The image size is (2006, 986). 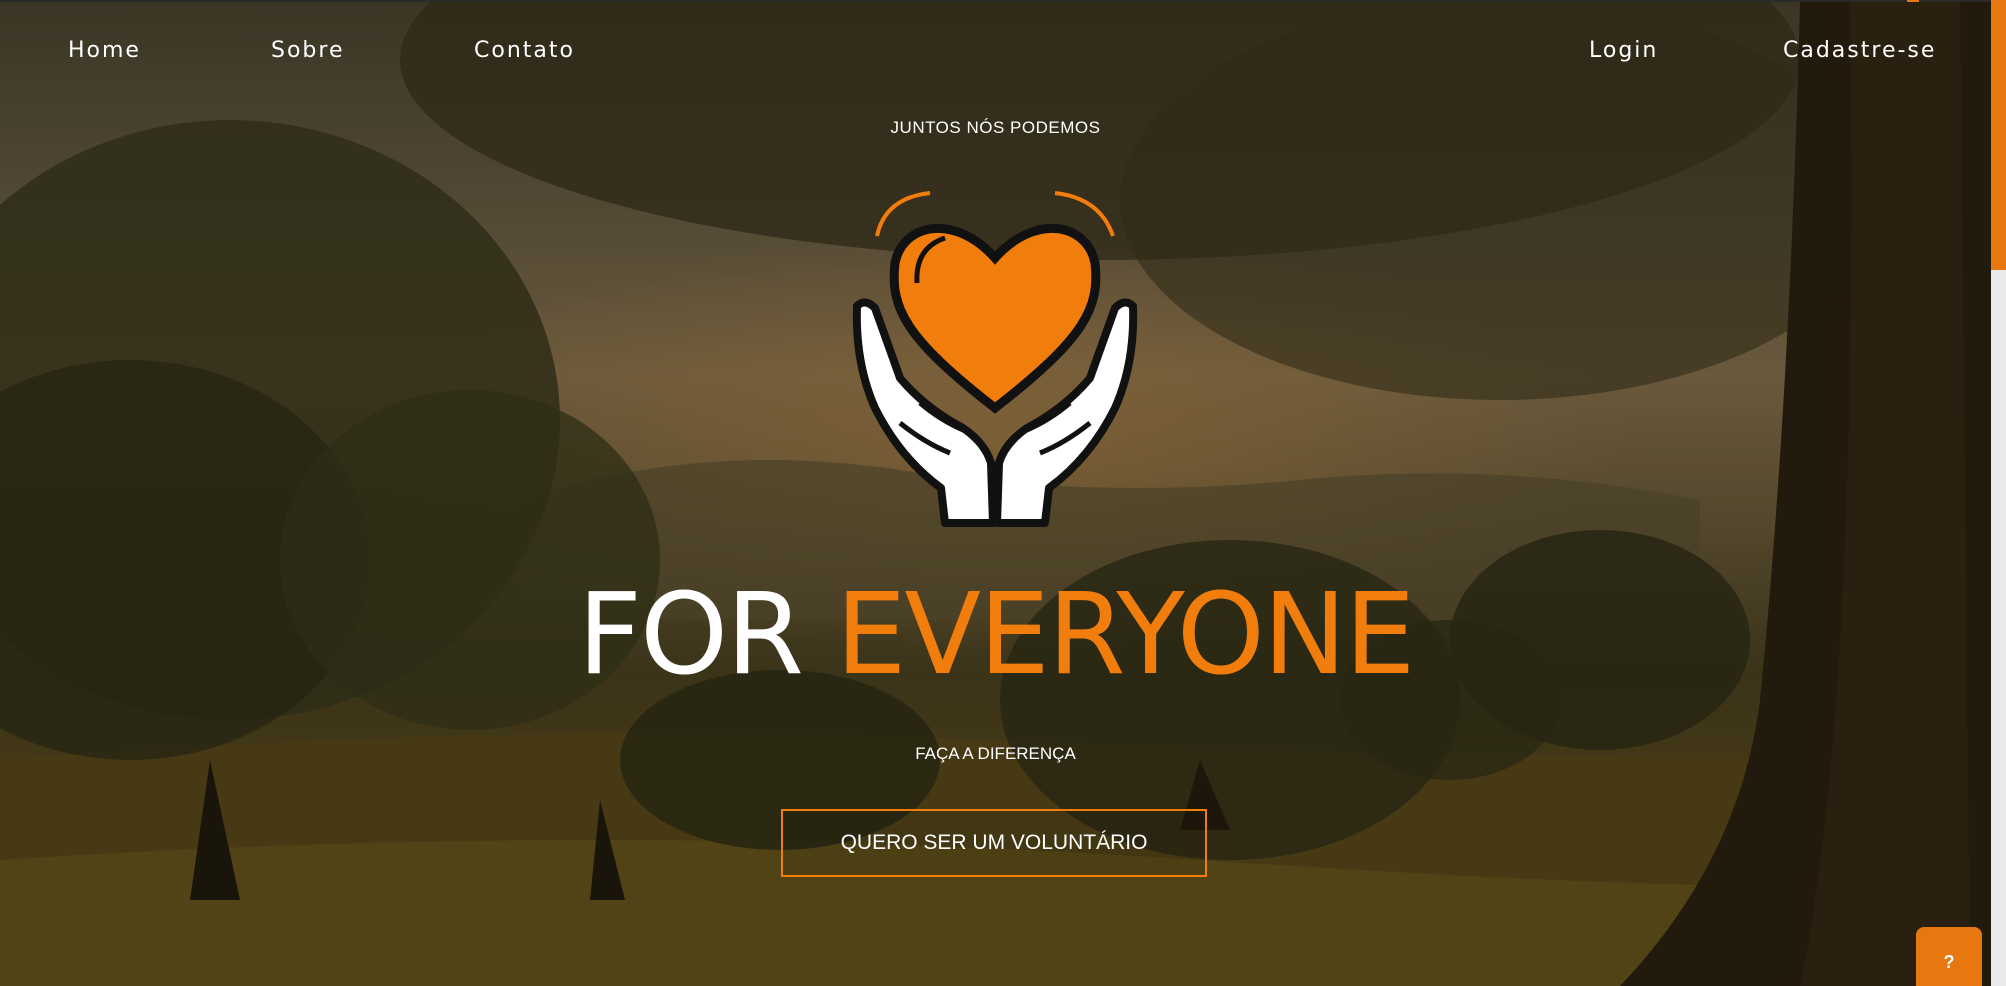 What do you see at coordinates (104, 50) in the screenshot?
I see `nav-home-link: Home` at bounding box center [104, 50].